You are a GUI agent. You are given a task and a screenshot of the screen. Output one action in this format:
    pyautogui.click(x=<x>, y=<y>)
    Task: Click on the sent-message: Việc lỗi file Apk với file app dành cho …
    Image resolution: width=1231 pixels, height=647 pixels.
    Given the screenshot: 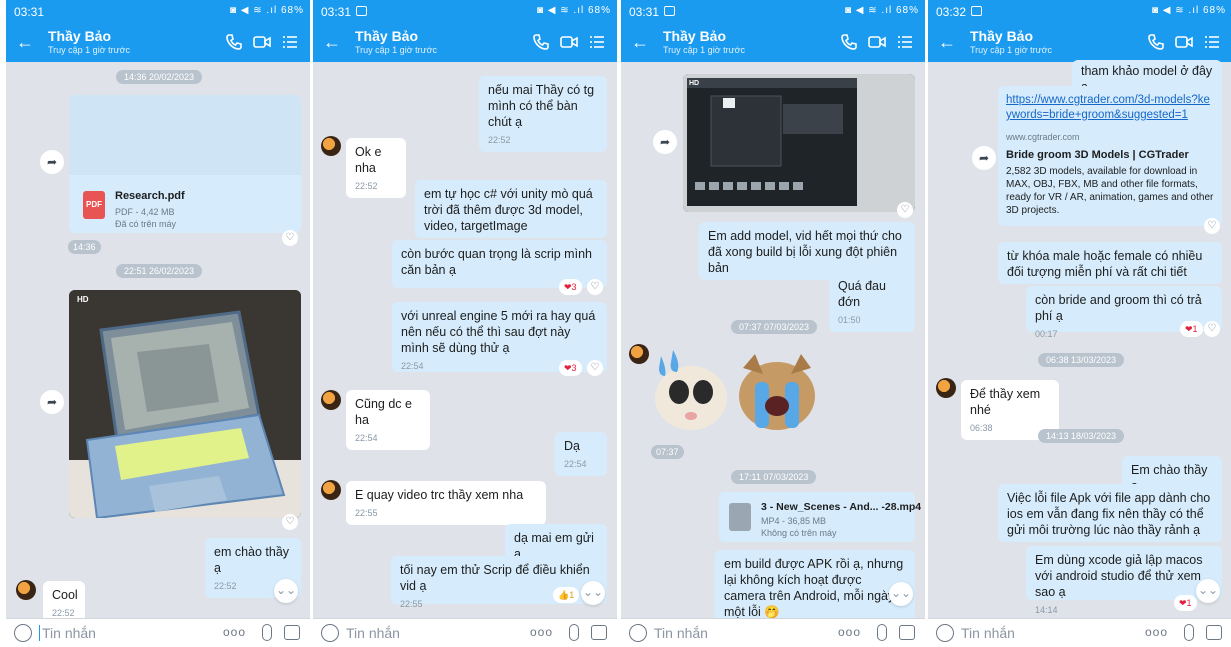 What is the action you would take?
    pyautogui.click(x=1110, y=513)
    